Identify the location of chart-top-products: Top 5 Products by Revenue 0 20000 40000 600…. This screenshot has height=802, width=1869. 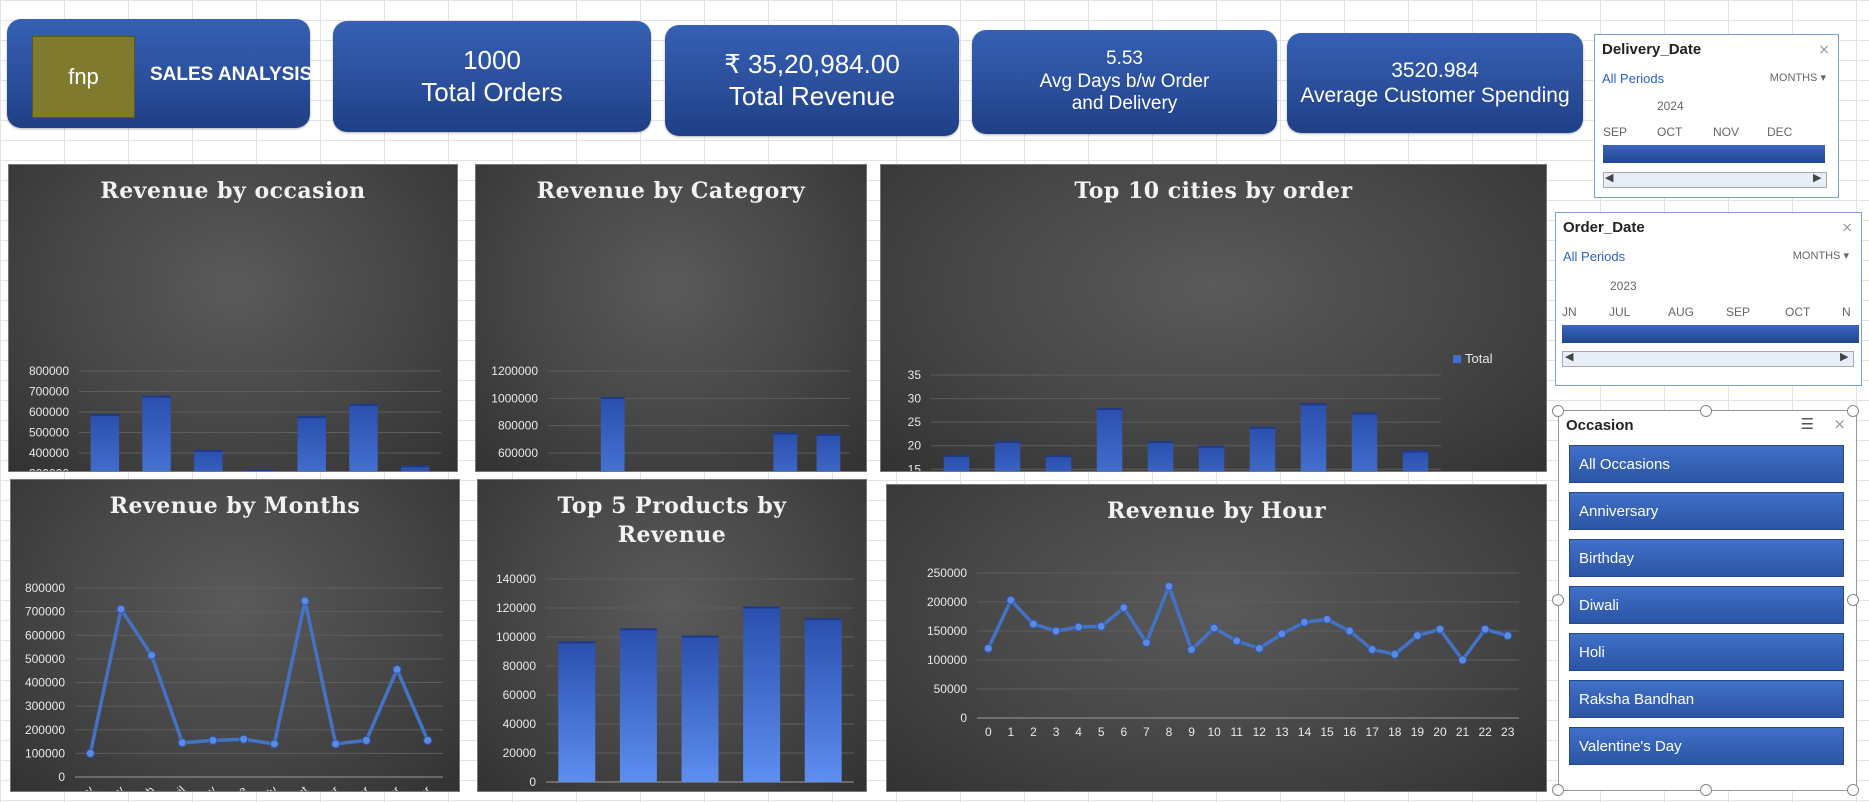
(672, 635).